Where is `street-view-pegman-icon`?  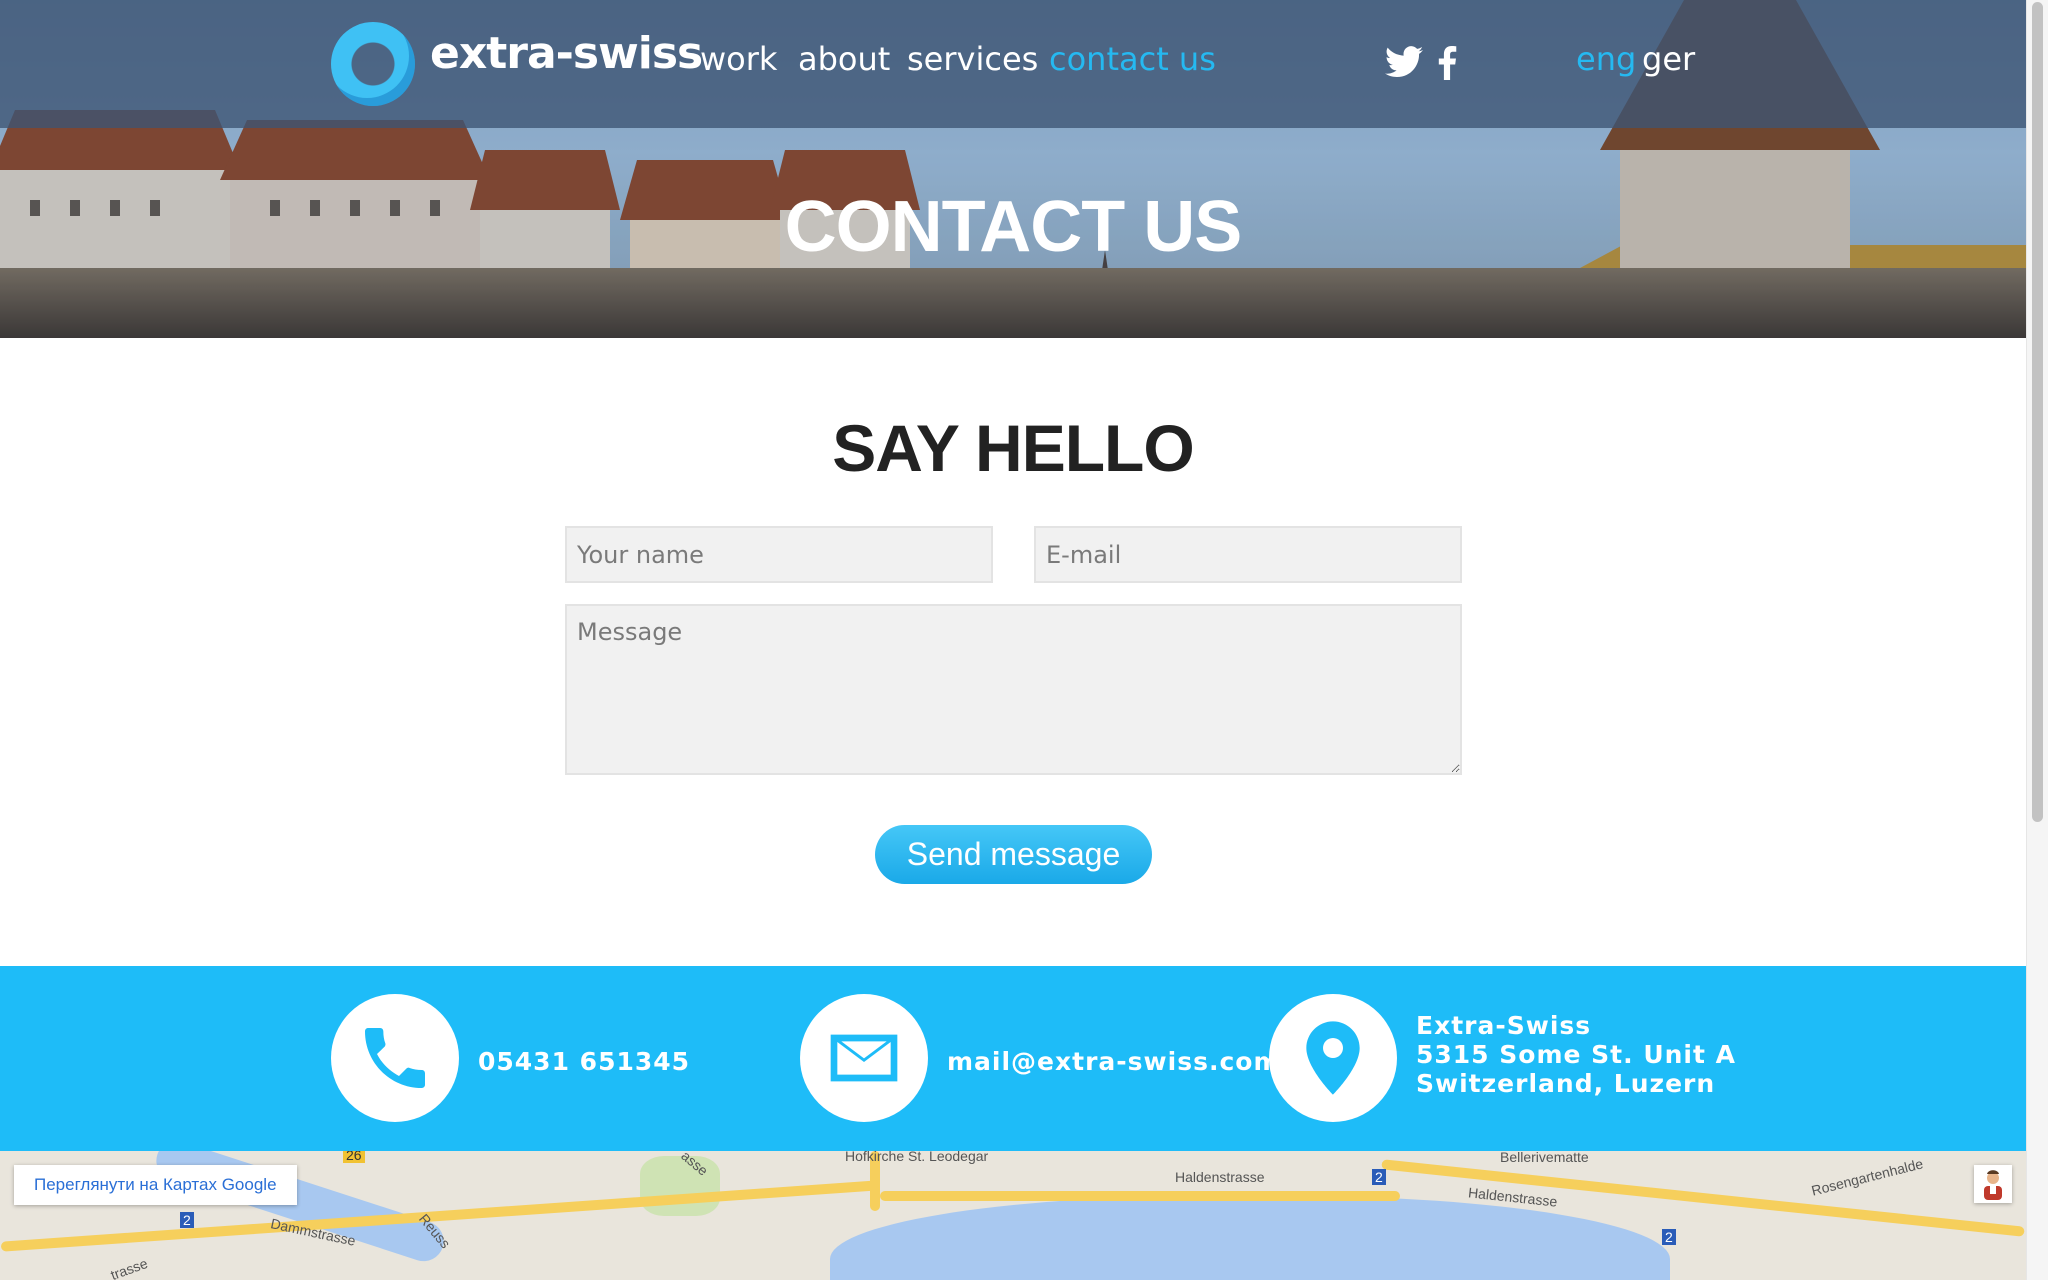
street-view-pegman-icon is located at coordinates (1993, 1184).